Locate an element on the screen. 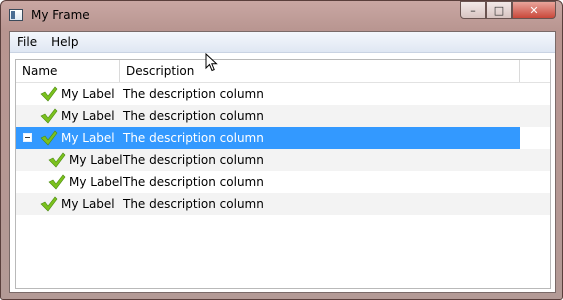  minimize-icon: – is located at coordinates (473, 10).